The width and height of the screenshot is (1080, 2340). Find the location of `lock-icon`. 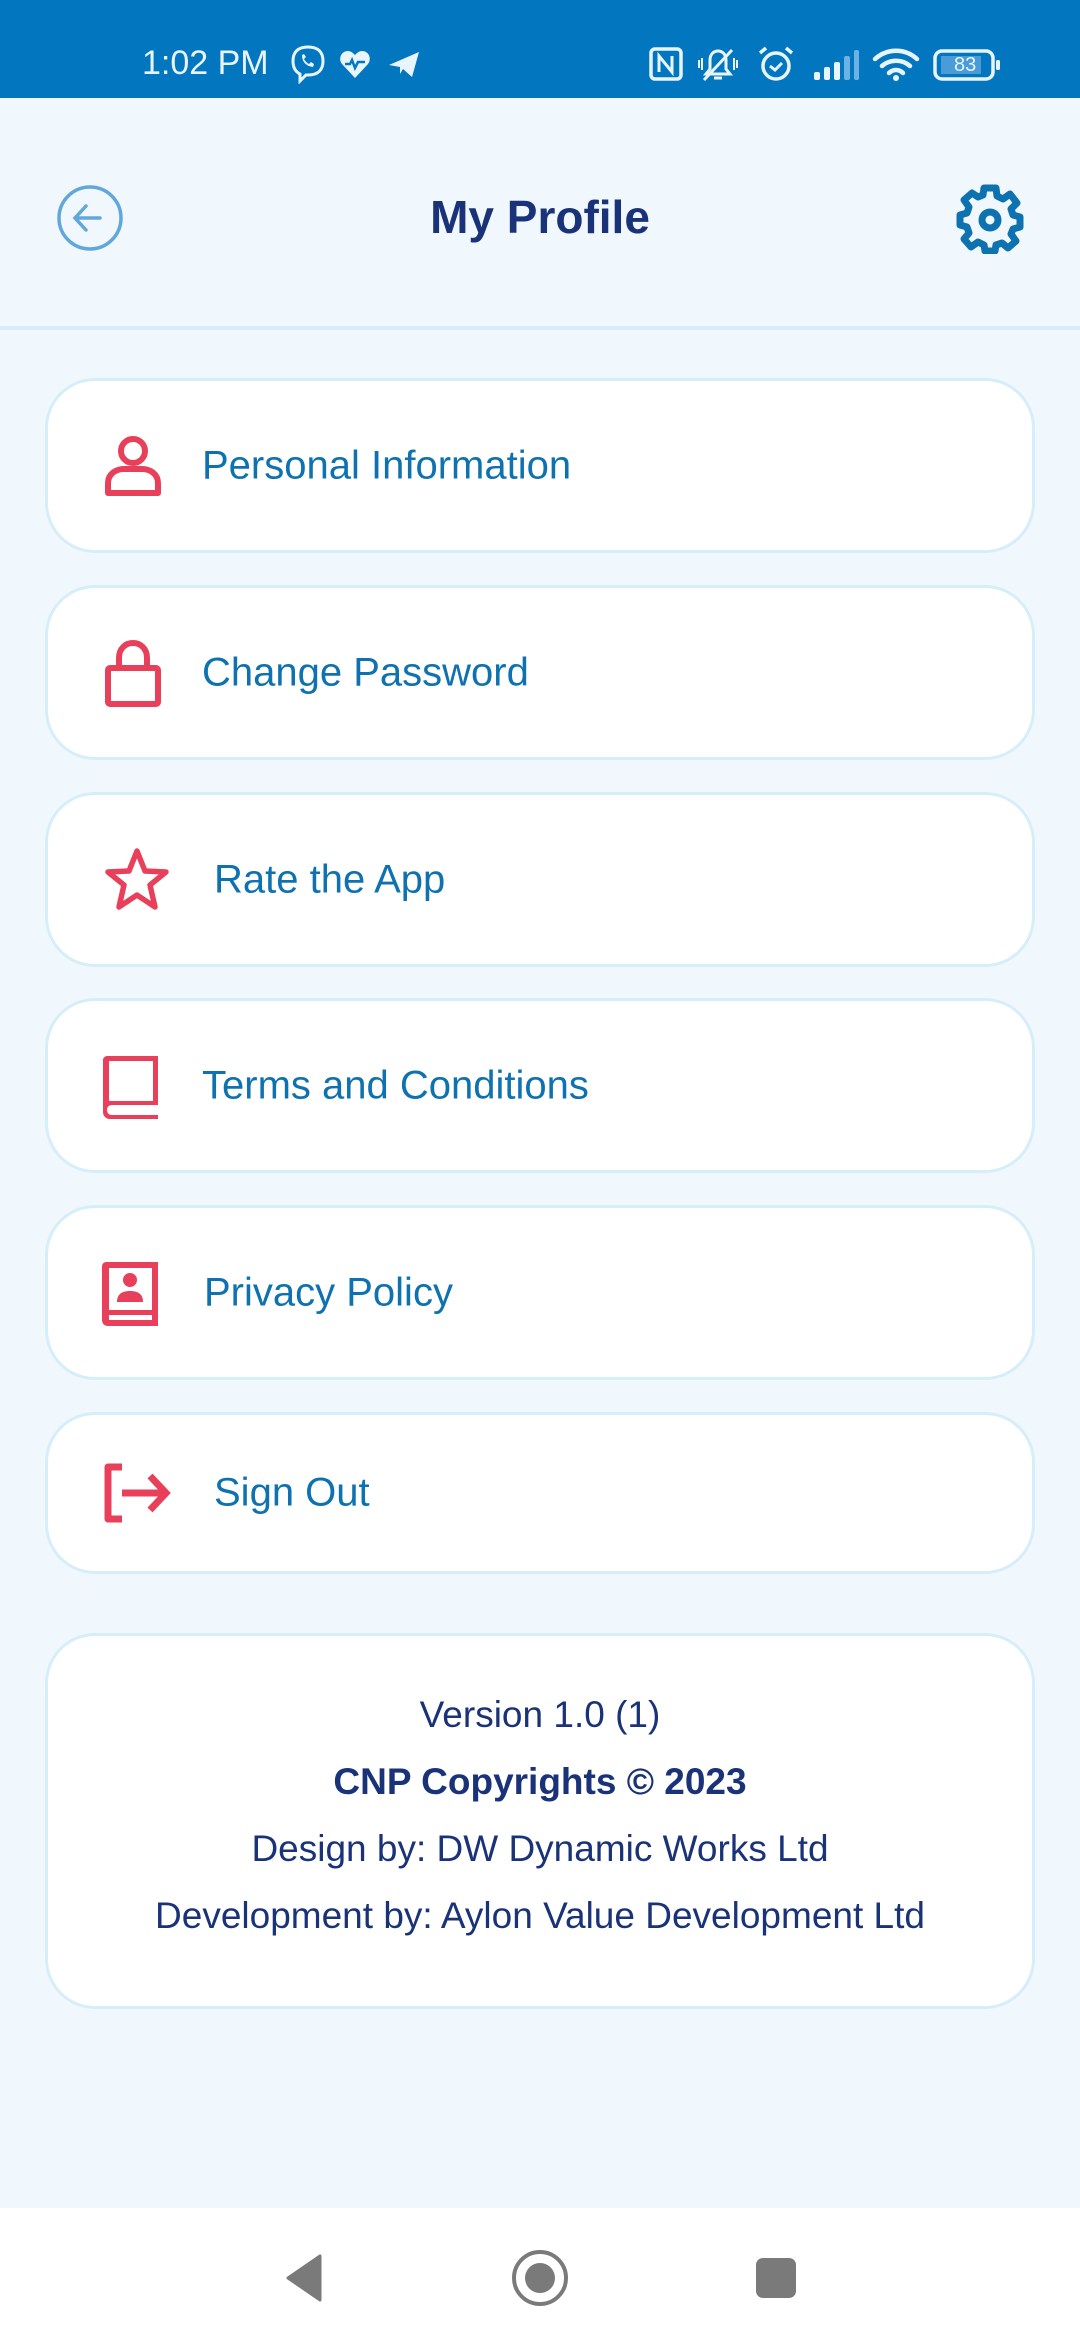

lock-icon is located at coordinates (133, 673).